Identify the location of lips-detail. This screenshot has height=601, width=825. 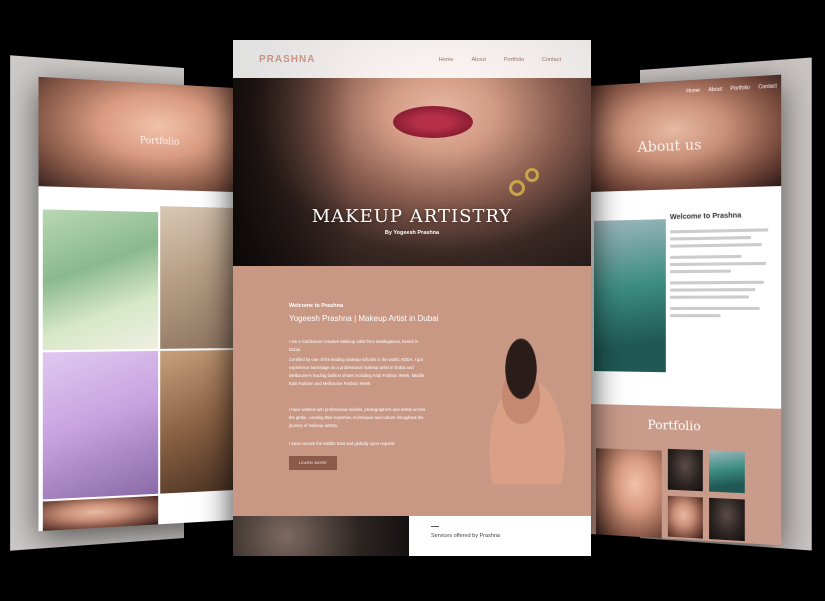
(433, 122).